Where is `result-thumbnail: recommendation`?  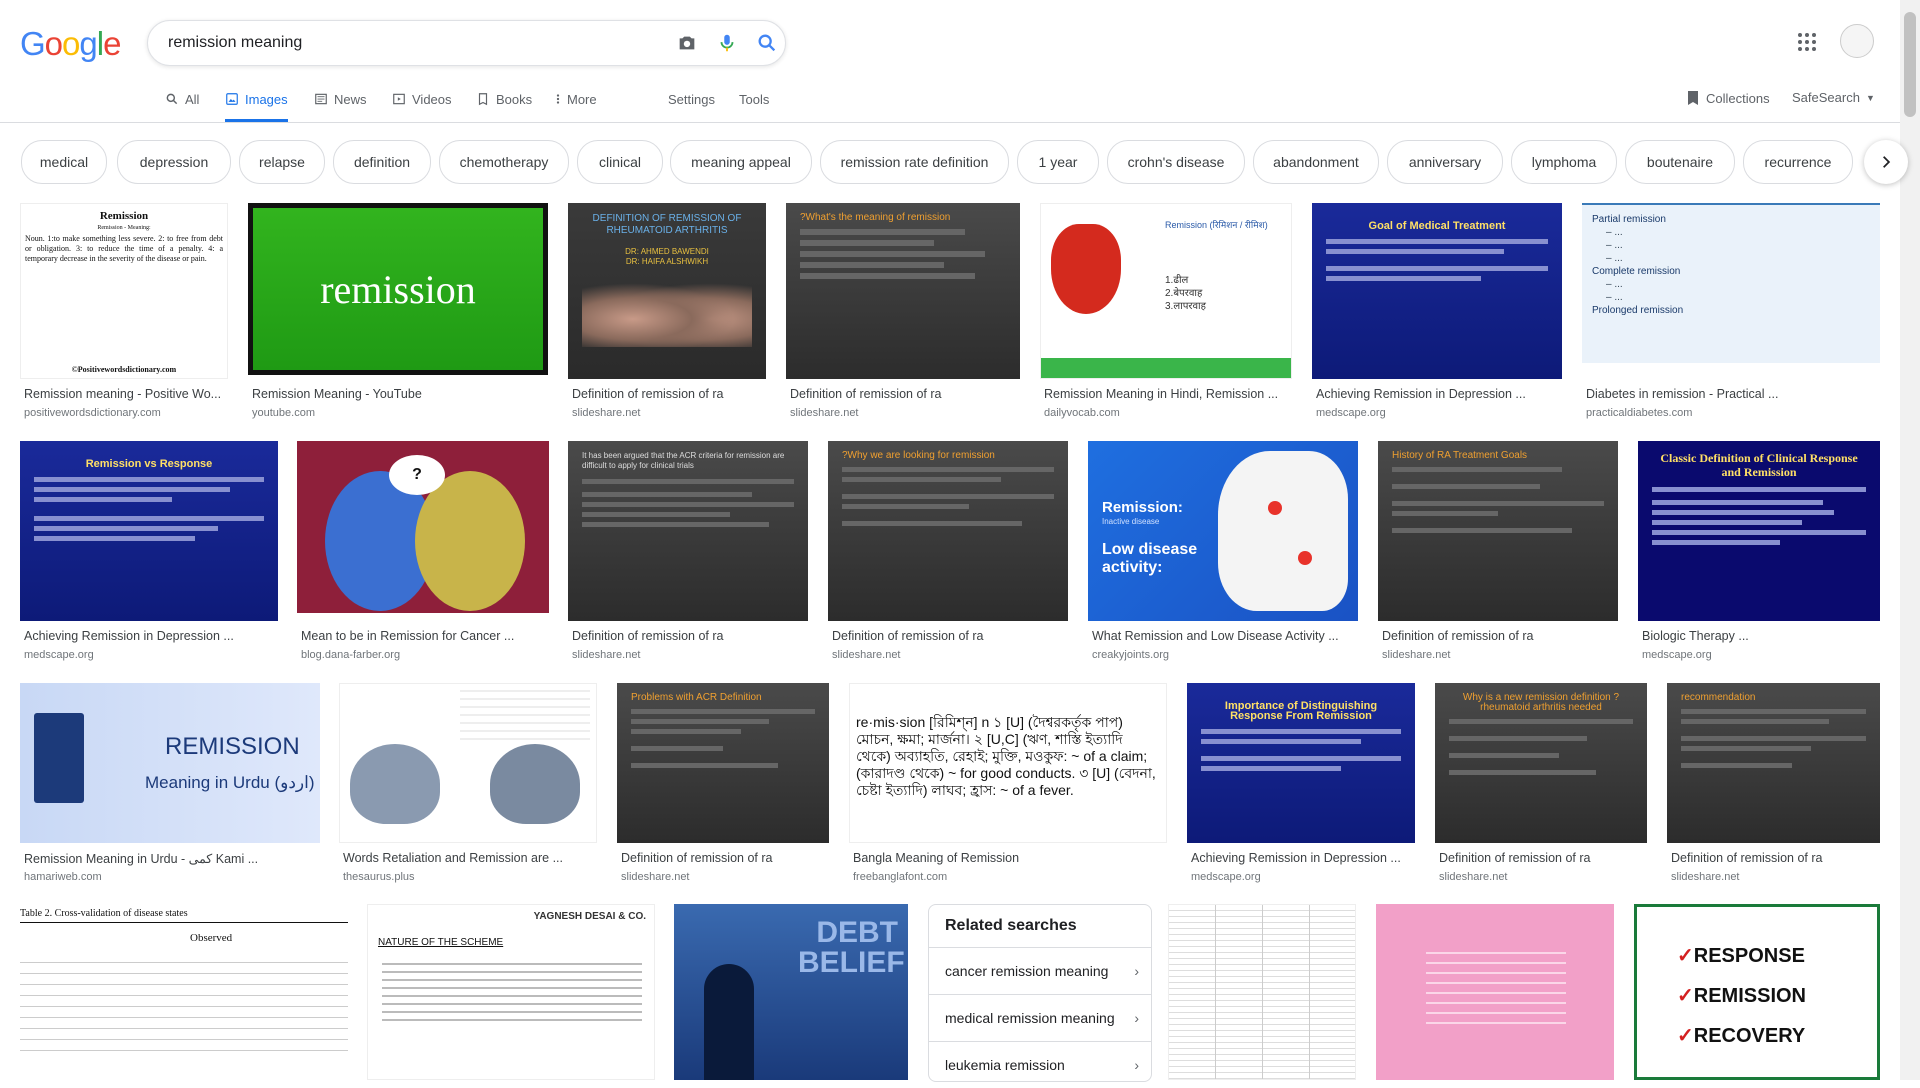
result-thumbnail: recommendation is located at coordinates (1773, 763).